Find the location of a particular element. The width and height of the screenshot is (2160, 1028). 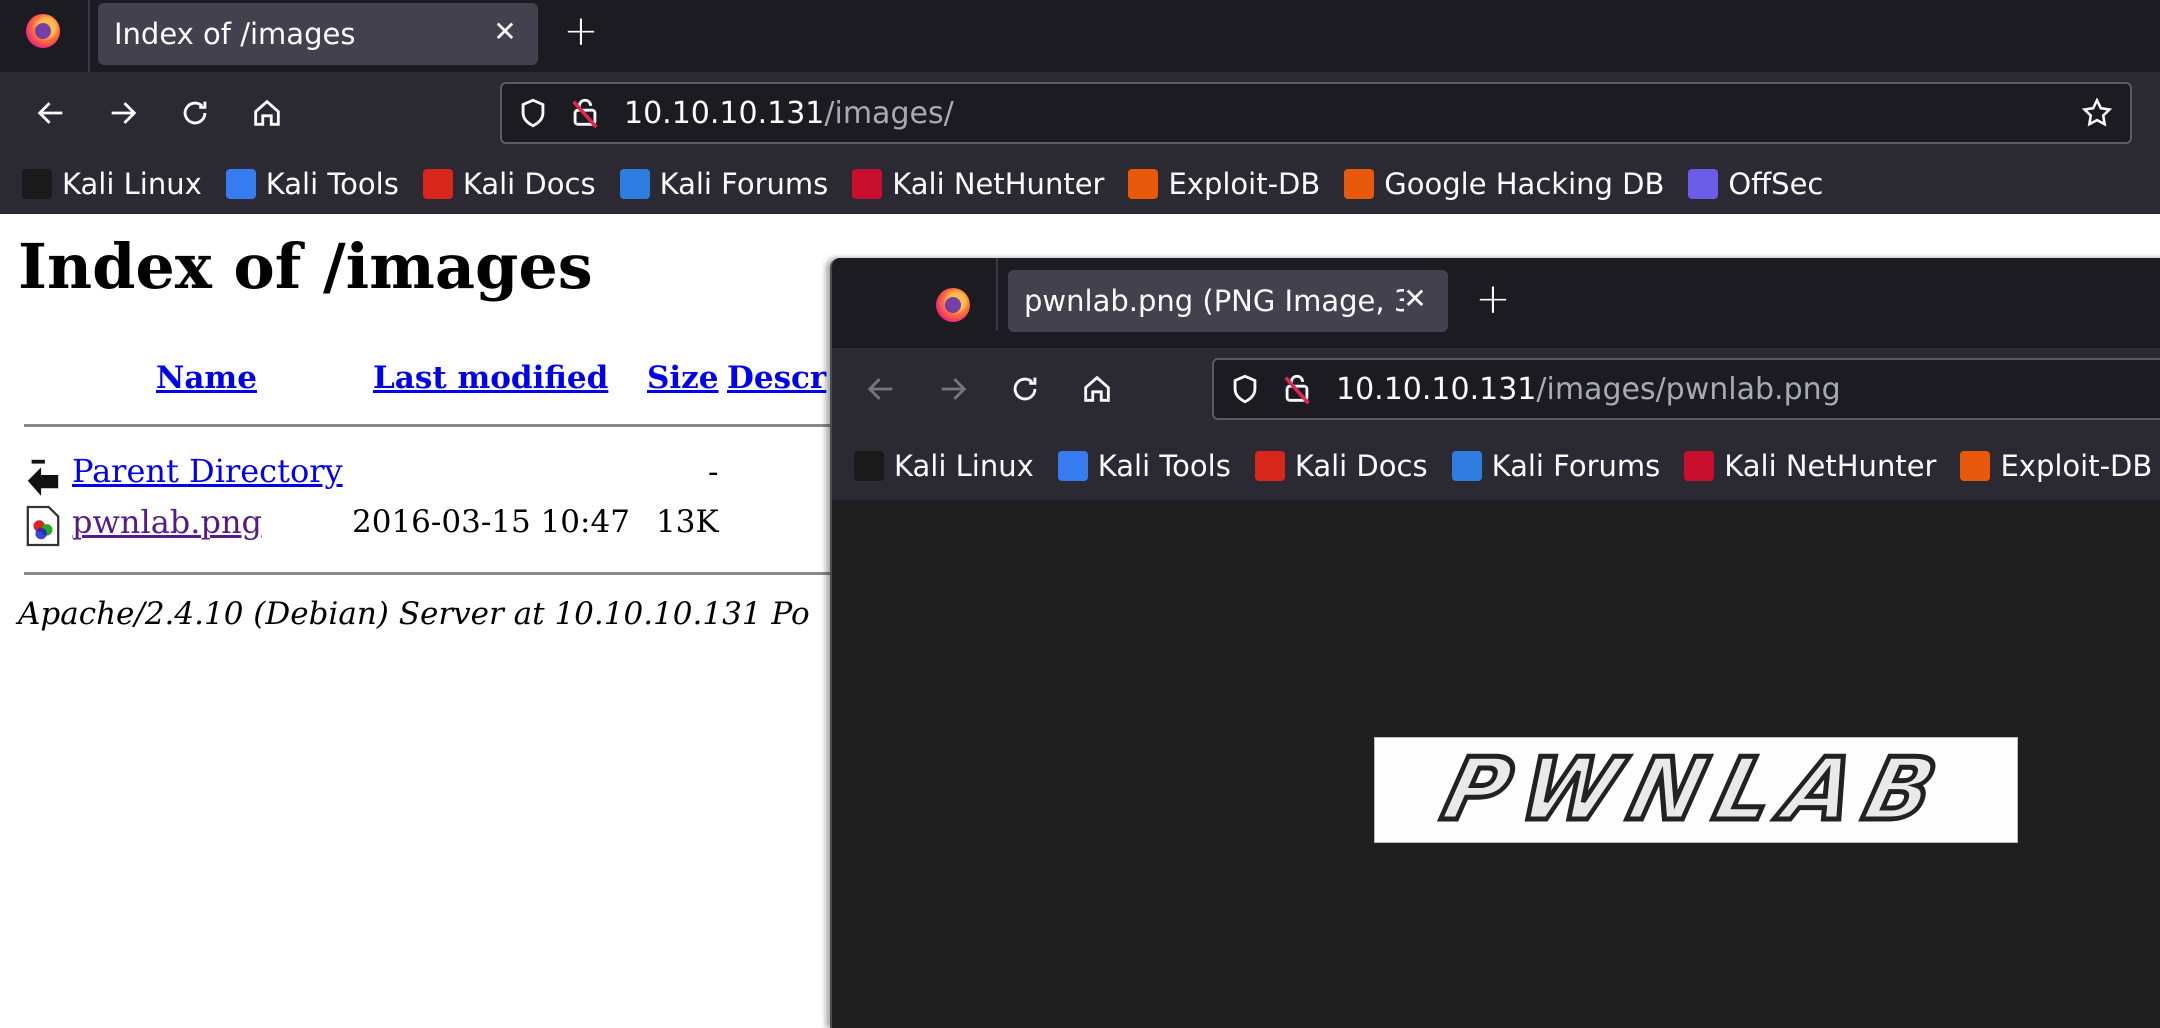

url-text: 10.10.10.131/images/ is located at coordinates (789, 113).